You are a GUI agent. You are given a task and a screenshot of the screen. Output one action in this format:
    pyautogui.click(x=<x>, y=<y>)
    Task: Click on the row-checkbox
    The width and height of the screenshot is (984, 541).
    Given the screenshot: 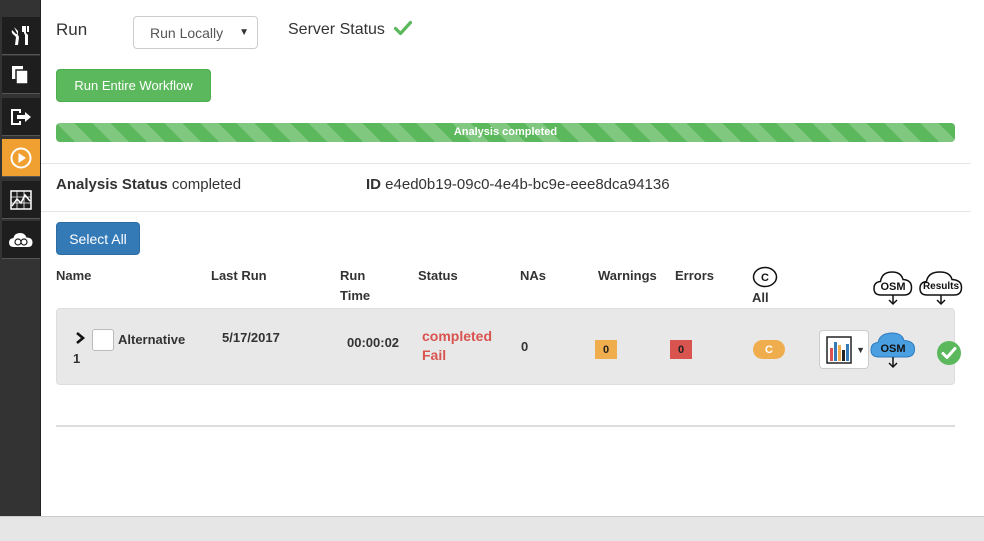 What is the action you would take?
    pyautogui.click(x=103, y=340)
    